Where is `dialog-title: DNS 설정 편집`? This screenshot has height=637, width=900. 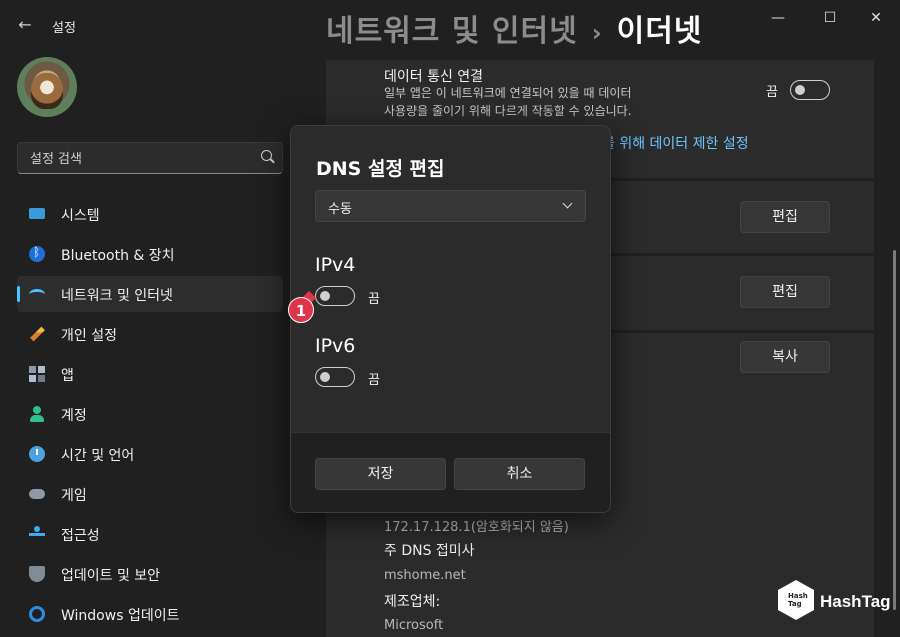
dialog-title: DNS 설정 편집 is located at coordinates (380, 169).